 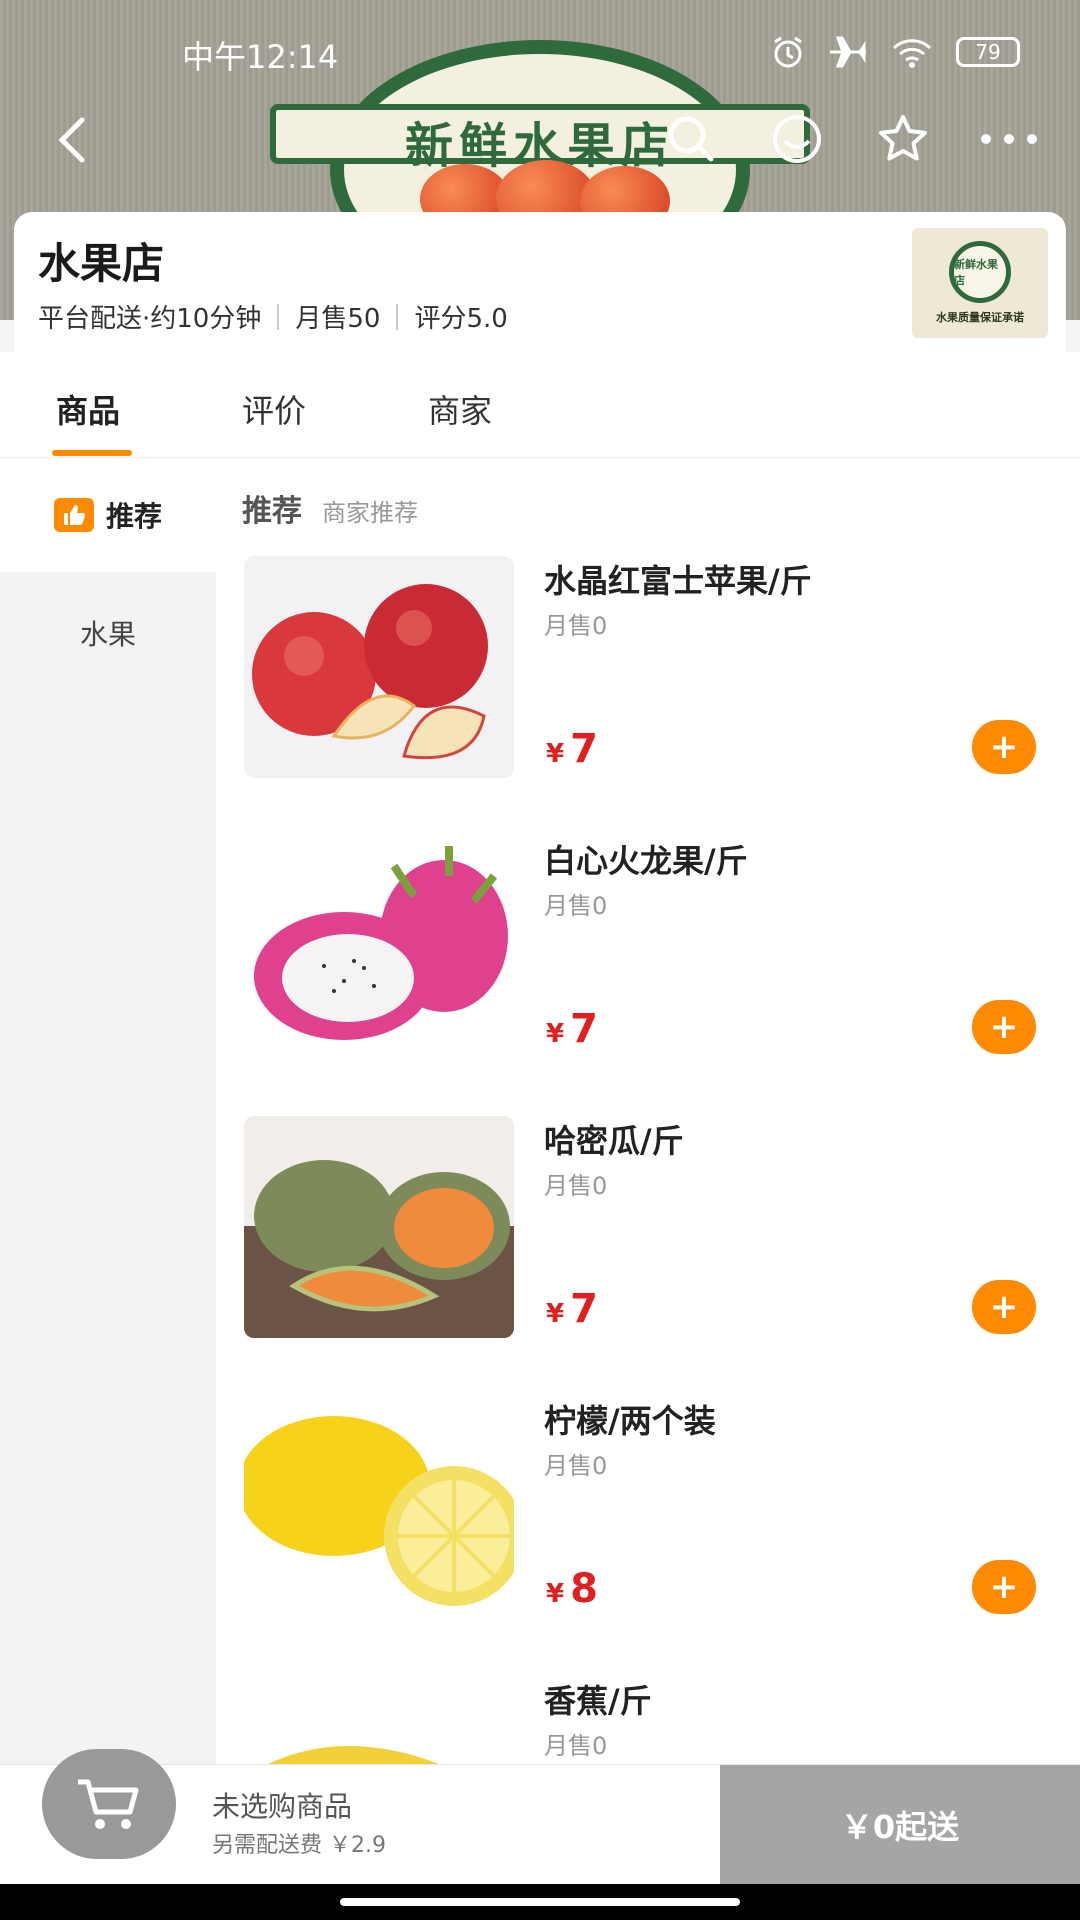 I want to click on shopping-cart-icon, so click(x=108, y=1804).